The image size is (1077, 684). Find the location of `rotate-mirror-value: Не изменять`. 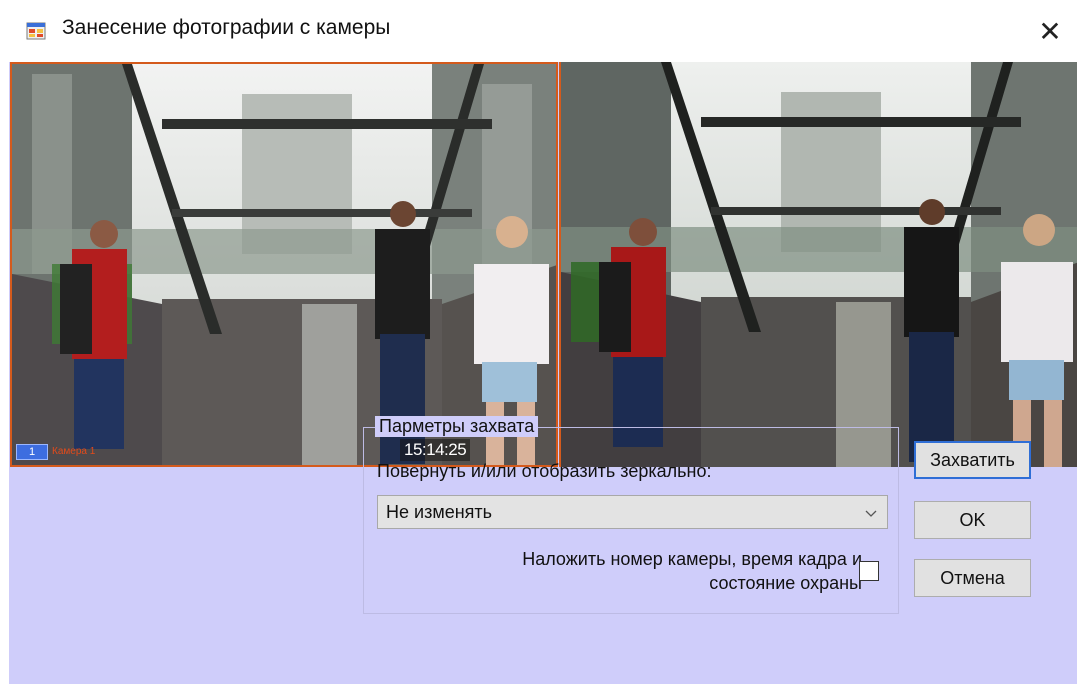

rotate-mirror-value: Не изменять is located at coordinates (439, 512).